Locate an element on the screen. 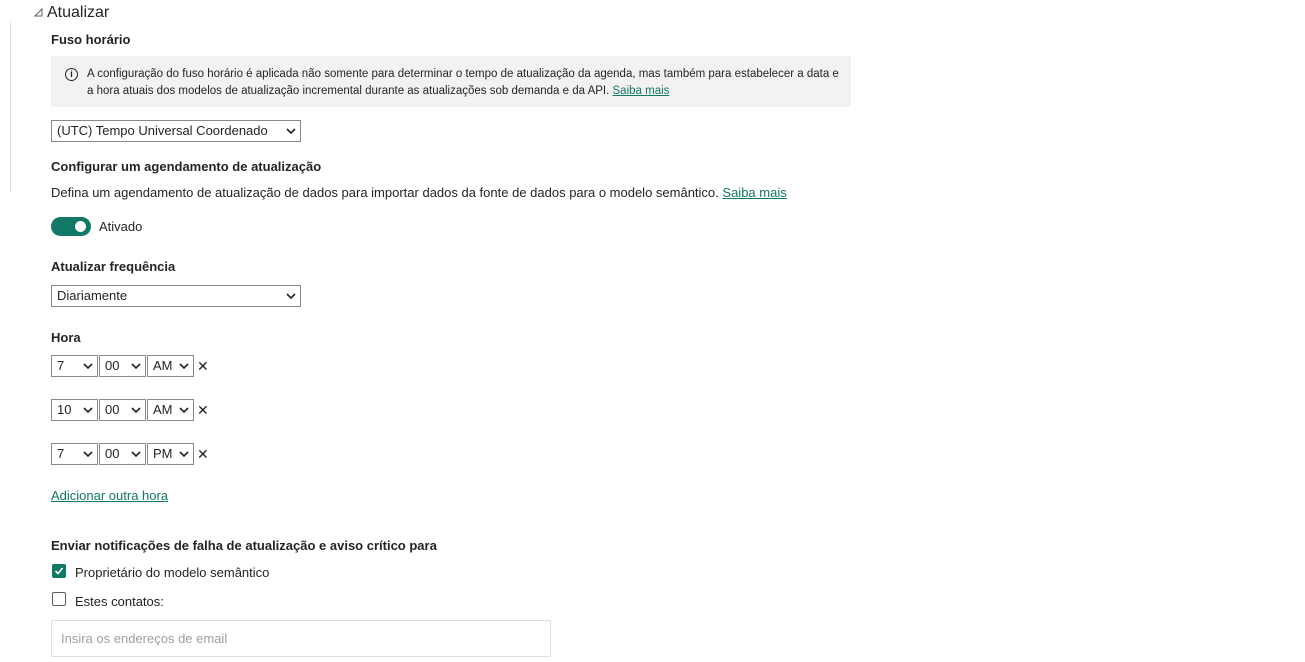  collapse-triangle-icon is located at coordinates (38, 13).